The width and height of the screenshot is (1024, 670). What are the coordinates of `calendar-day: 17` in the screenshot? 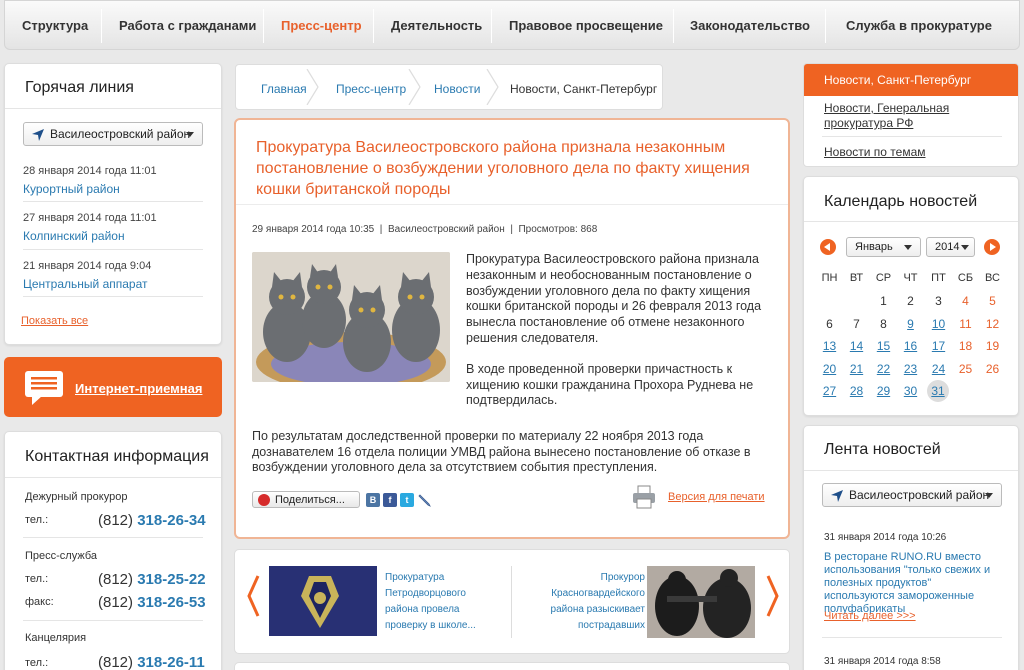 It's located at (938, 346).